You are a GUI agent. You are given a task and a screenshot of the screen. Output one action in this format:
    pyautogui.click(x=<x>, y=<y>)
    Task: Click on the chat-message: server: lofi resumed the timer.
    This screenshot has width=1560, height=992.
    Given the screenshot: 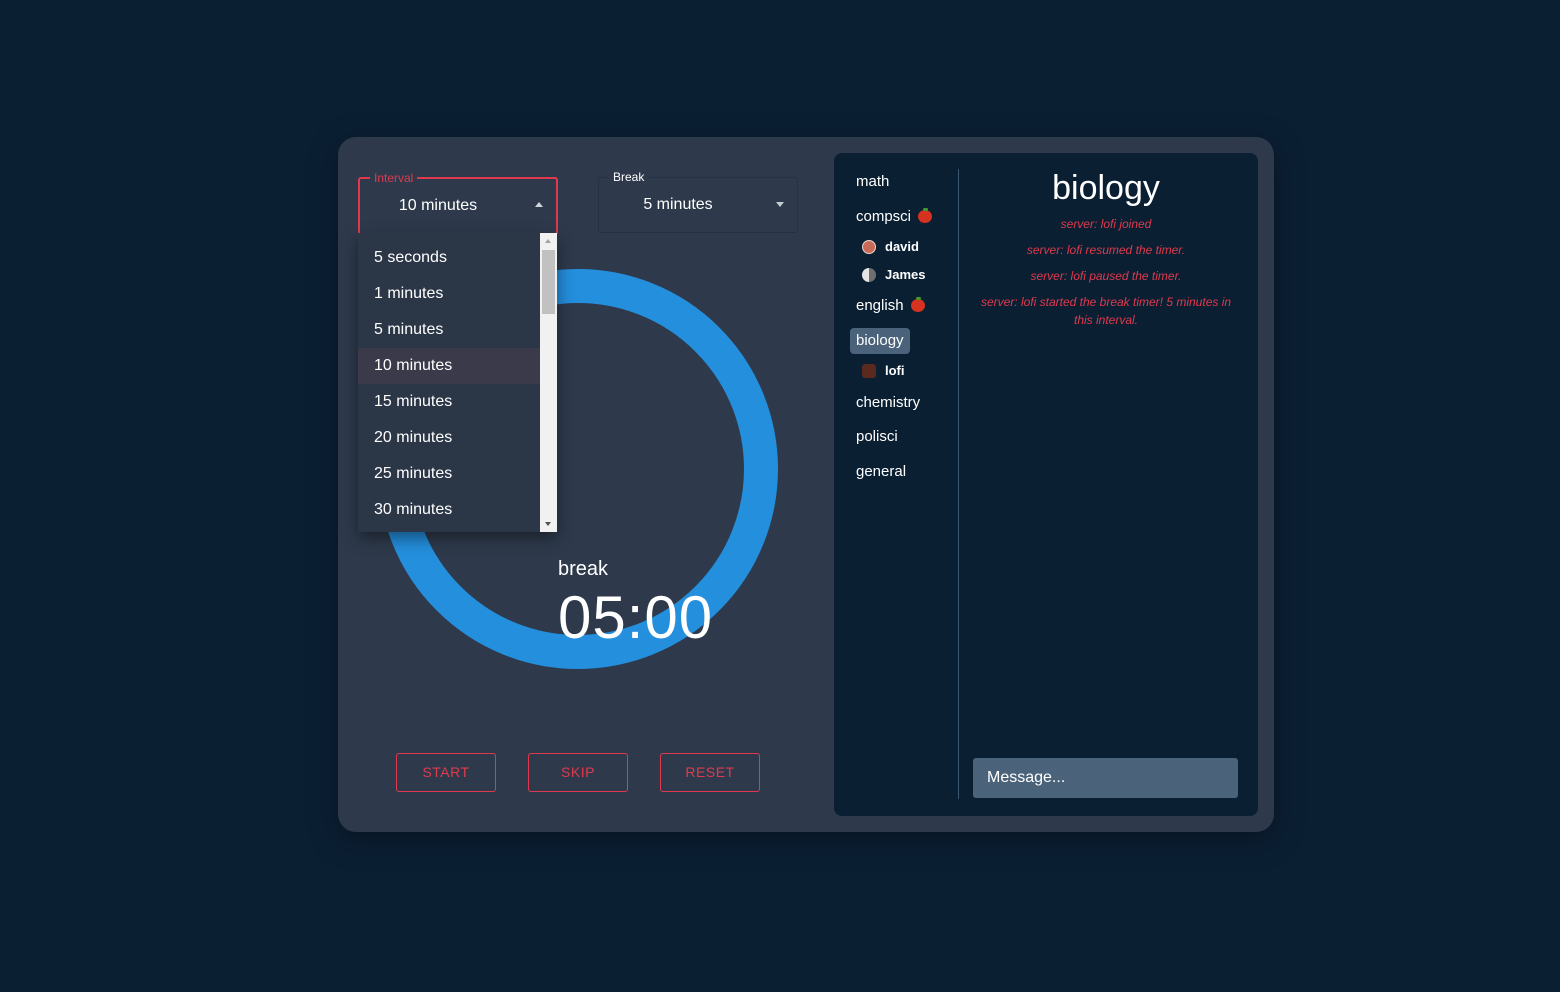 What is the action you would take?
    pyautogui.click(x=1106, y=250)
    